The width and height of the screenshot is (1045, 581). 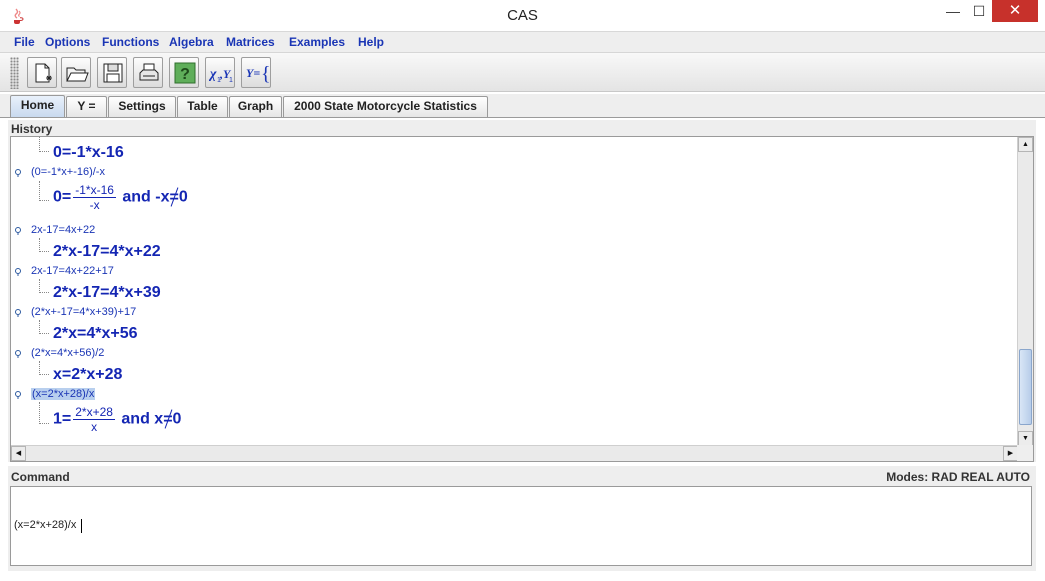 I want to click on fraction-numerator: -1*x-16, so click(x=94, y=190).